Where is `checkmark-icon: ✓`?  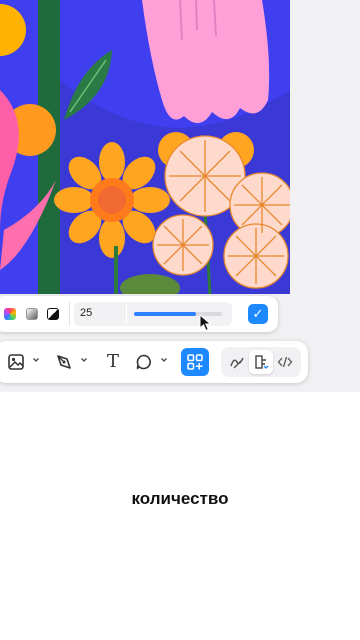 checkmark-icon: ✓ is located at coordinates (258, 314).